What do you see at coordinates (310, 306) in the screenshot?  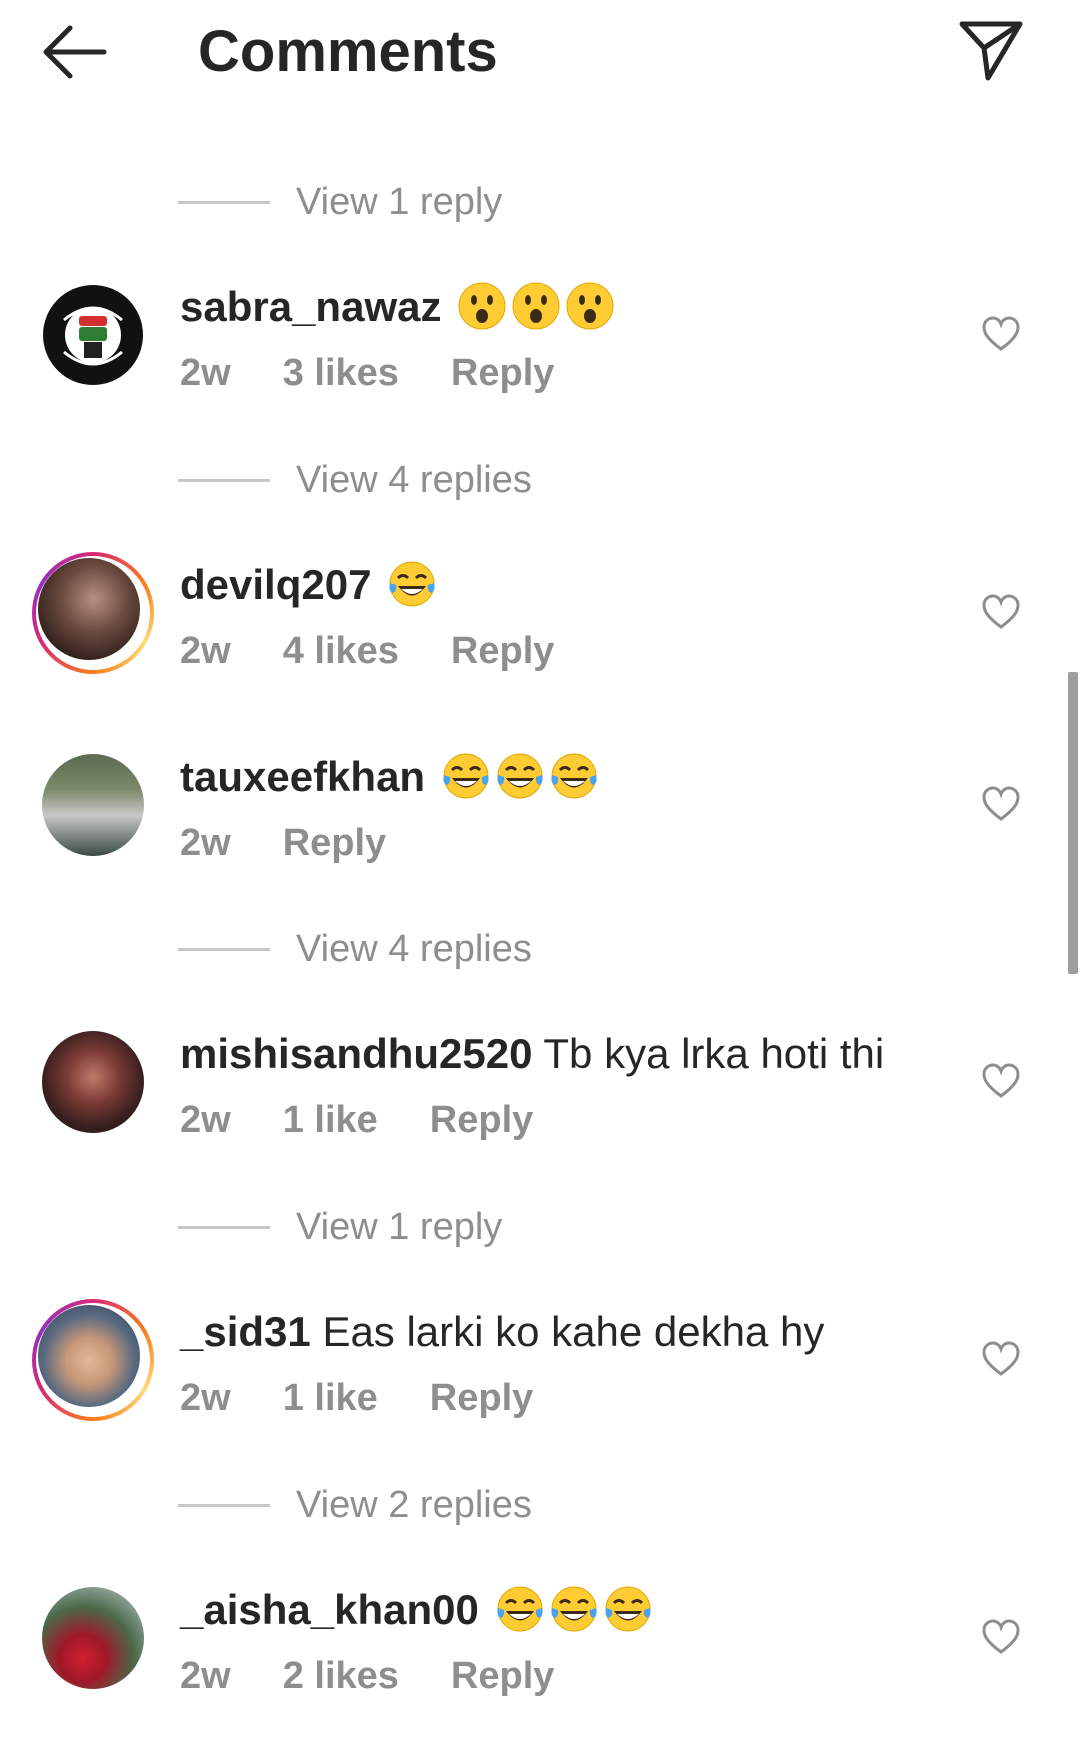 I see `username: sabra_nawaz` at bounding box center [310, 306].